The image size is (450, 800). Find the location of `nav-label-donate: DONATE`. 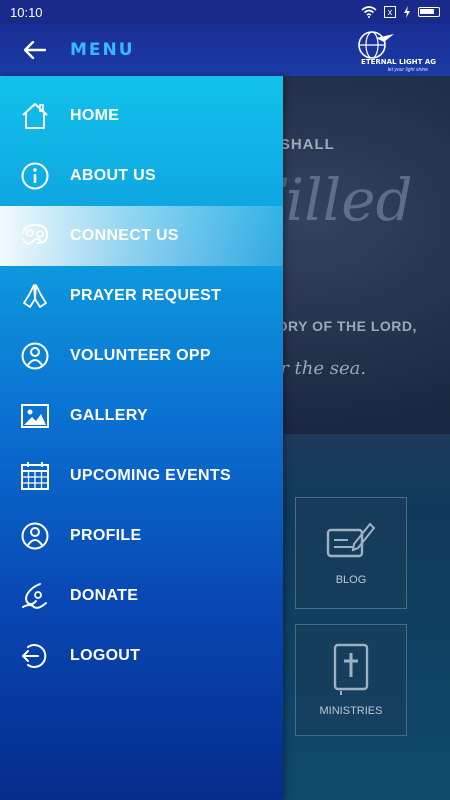

nav-label-donate: DONATE is located at coordinates (104, 595).